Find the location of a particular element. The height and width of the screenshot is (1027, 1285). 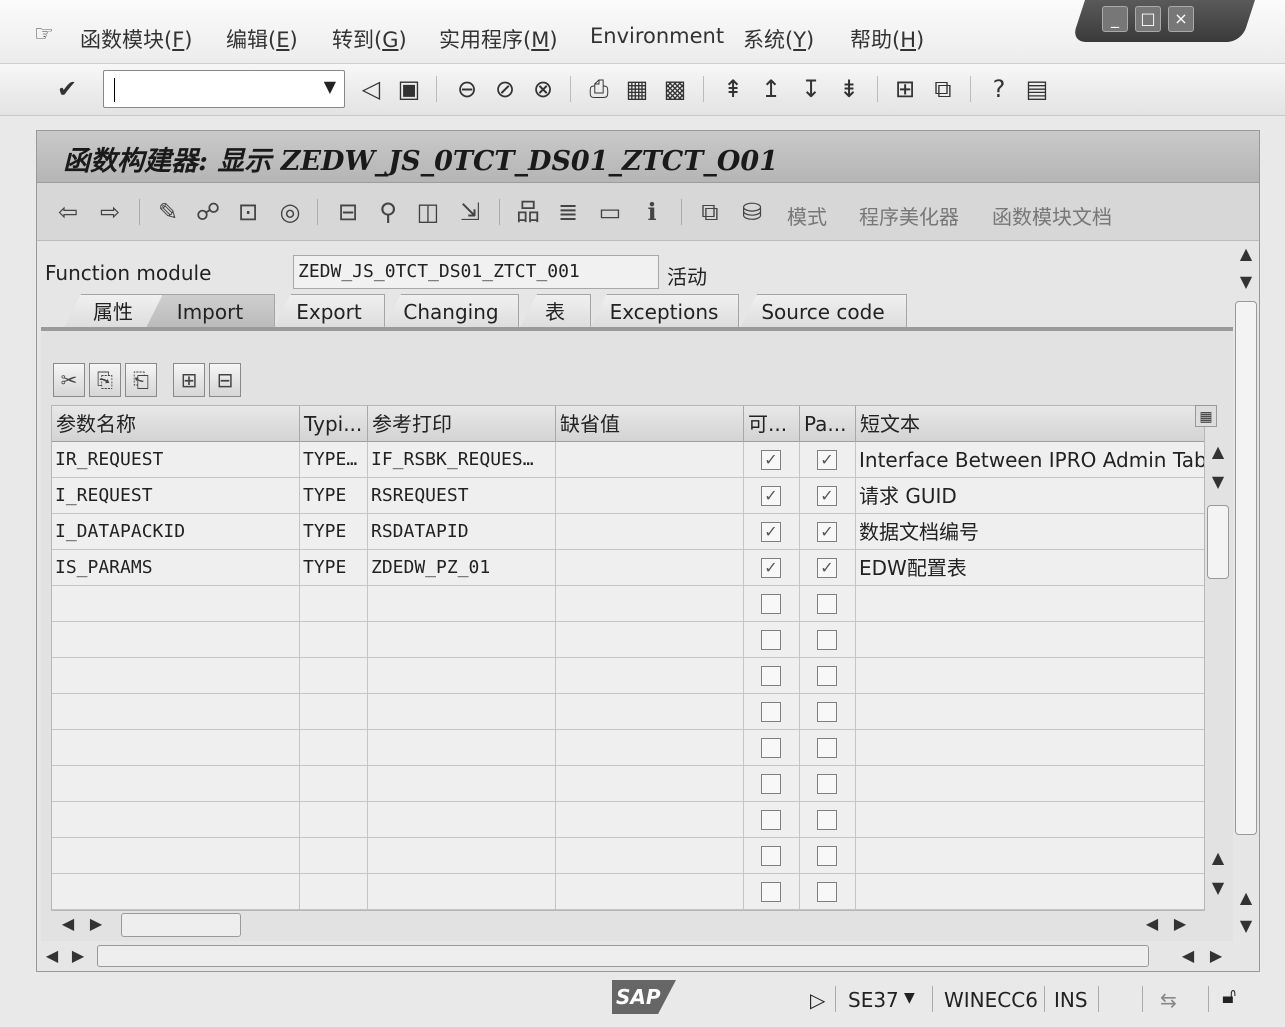

insert-row-icon: ⊞ is located at coordinates (189, 380).